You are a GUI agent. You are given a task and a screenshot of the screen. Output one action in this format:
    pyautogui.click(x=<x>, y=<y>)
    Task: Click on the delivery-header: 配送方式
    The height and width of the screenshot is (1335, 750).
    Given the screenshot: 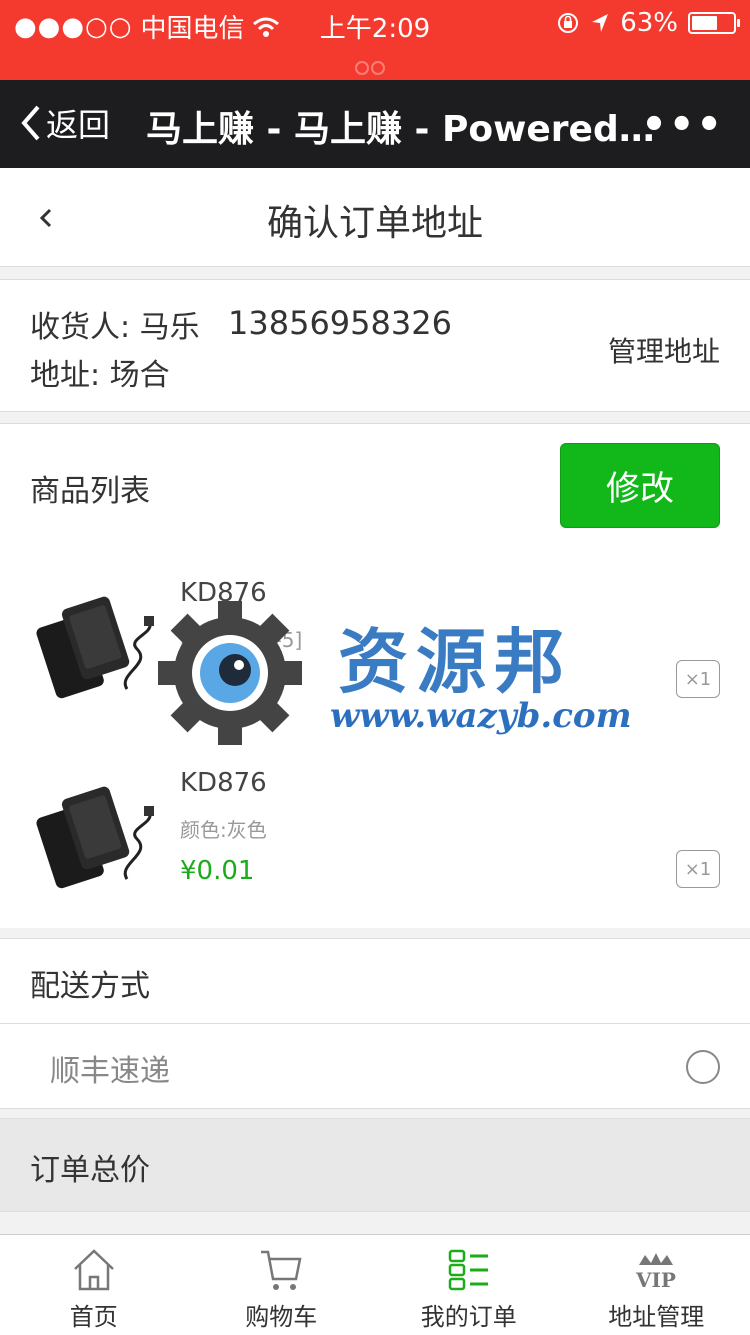 What is the action you would take?
    pyautogui.click(x=375, y=981)
    